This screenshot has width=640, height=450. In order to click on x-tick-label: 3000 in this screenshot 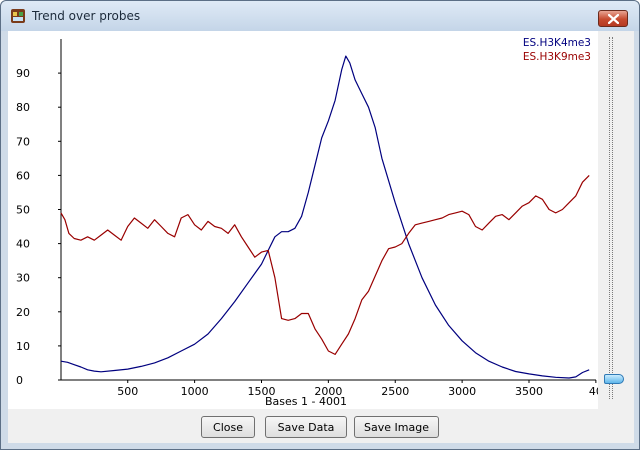, I will do `click(462, 391)`.